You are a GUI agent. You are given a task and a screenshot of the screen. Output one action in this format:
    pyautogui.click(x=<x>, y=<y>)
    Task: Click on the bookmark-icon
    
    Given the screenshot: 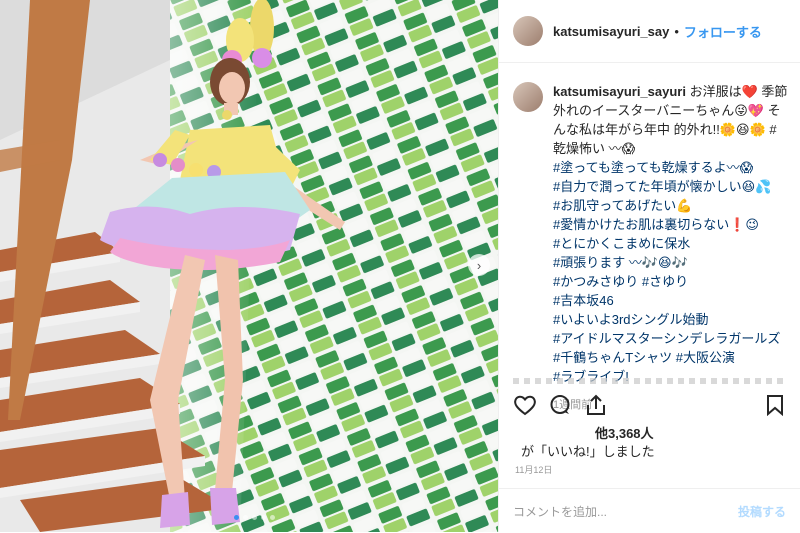 What is the action you would take?
    pyautogui.click(x=775, y=407)
    